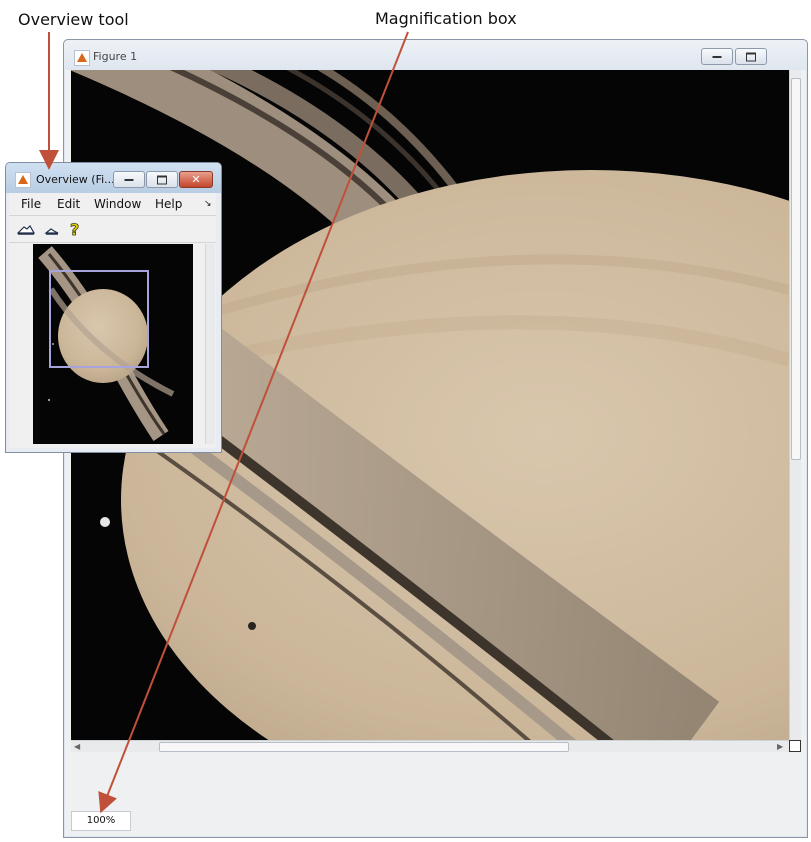 Image resolution: width=811 pixels, height=842 pixels. I want to click on scroll-left-icon: ◀, so click(77, 746).